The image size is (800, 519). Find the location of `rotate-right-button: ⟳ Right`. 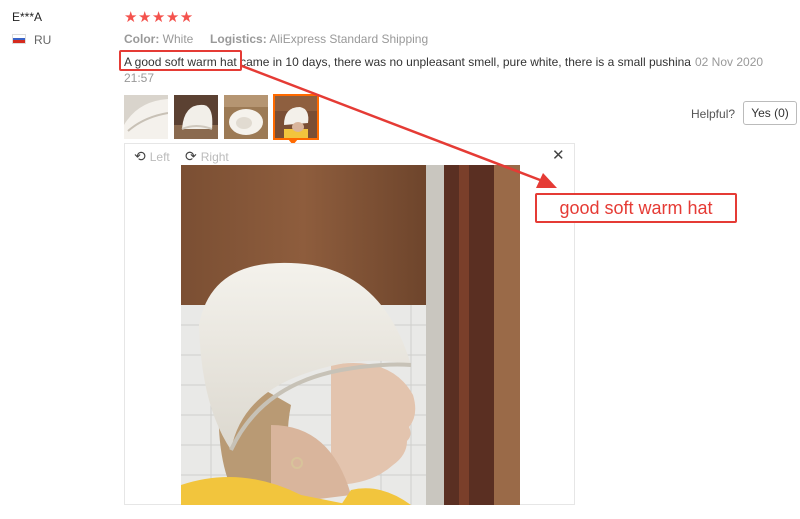

rotate-right-button: ⟳ Right is located at coordinates (207, 156).